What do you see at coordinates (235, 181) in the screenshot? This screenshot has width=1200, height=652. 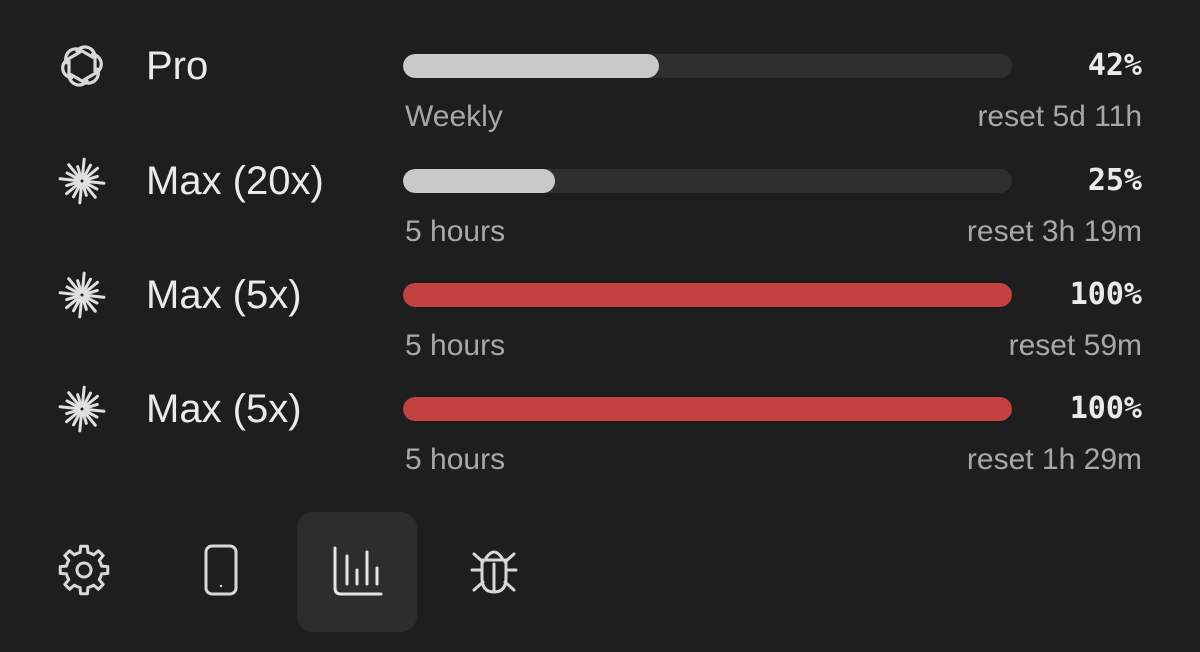 I see `plan-name: Max (20x)` at bounding box center [235, 181].